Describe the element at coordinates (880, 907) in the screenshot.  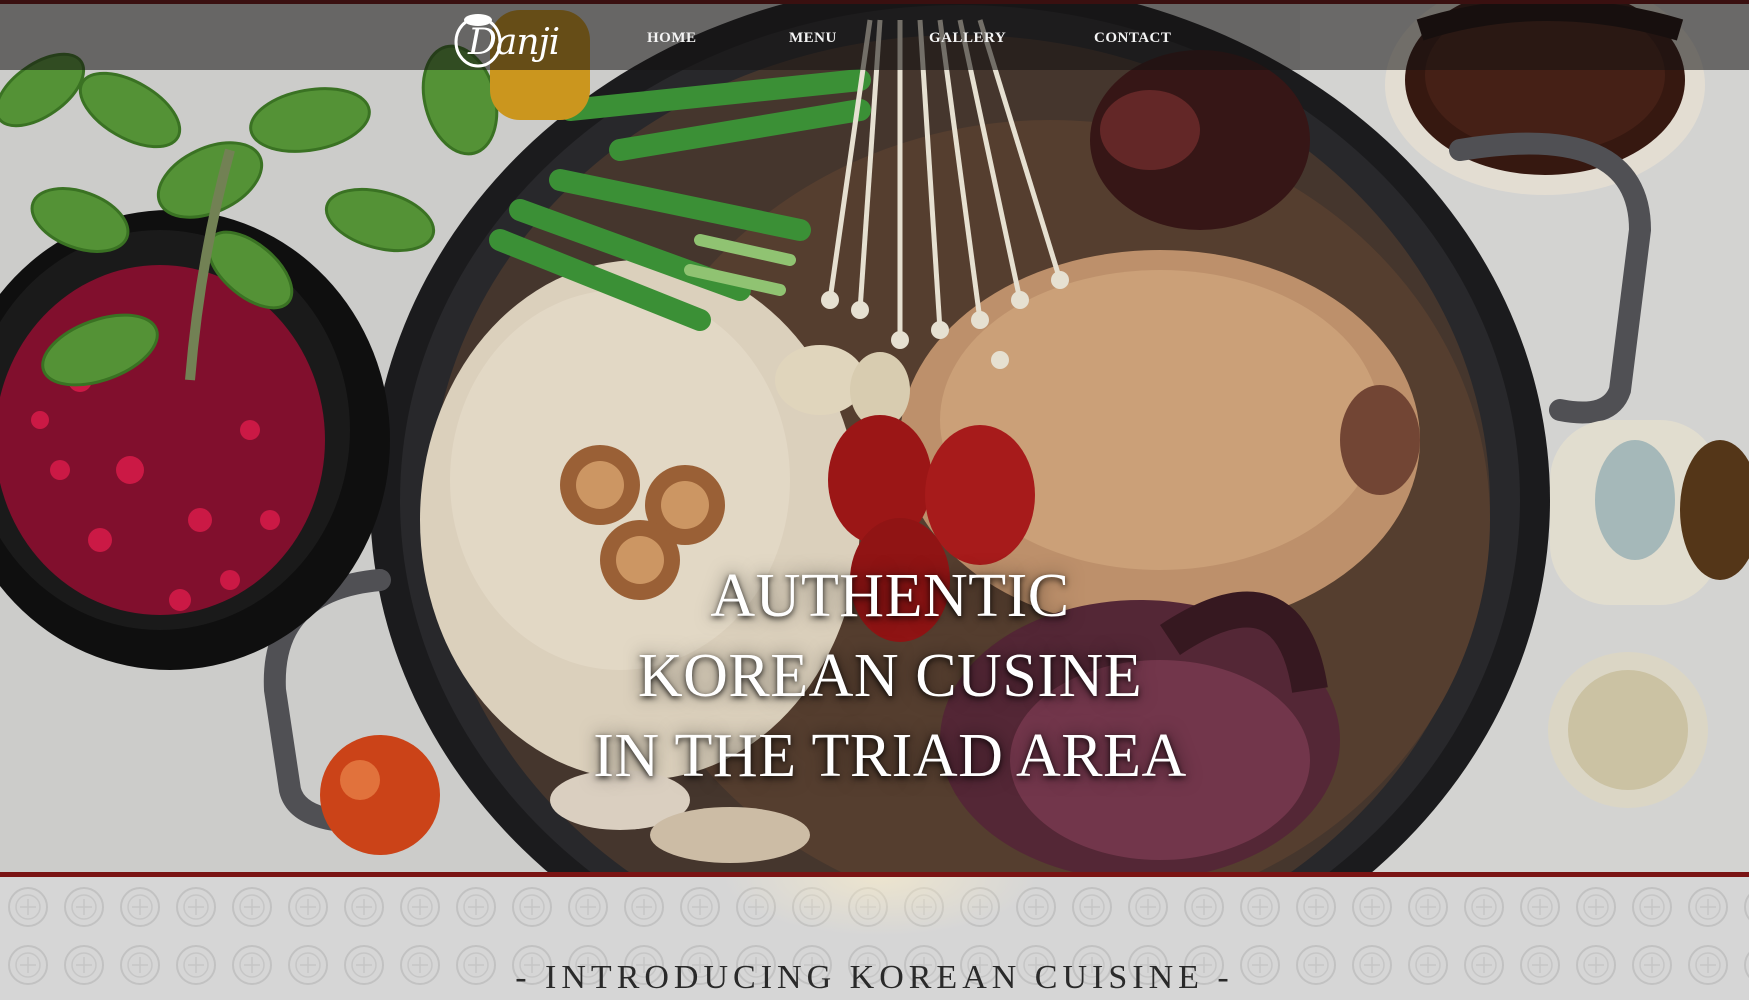
I see `intro-glow` at that location.